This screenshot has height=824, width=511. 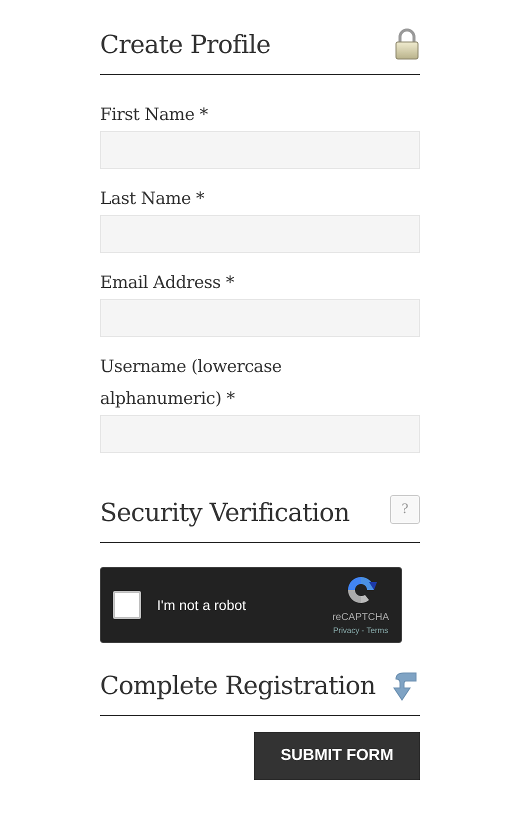 What do you see at coordinates (154, 115) in the screenshot?
I see `field-label: First Name *` at bounding box center [154, 115].